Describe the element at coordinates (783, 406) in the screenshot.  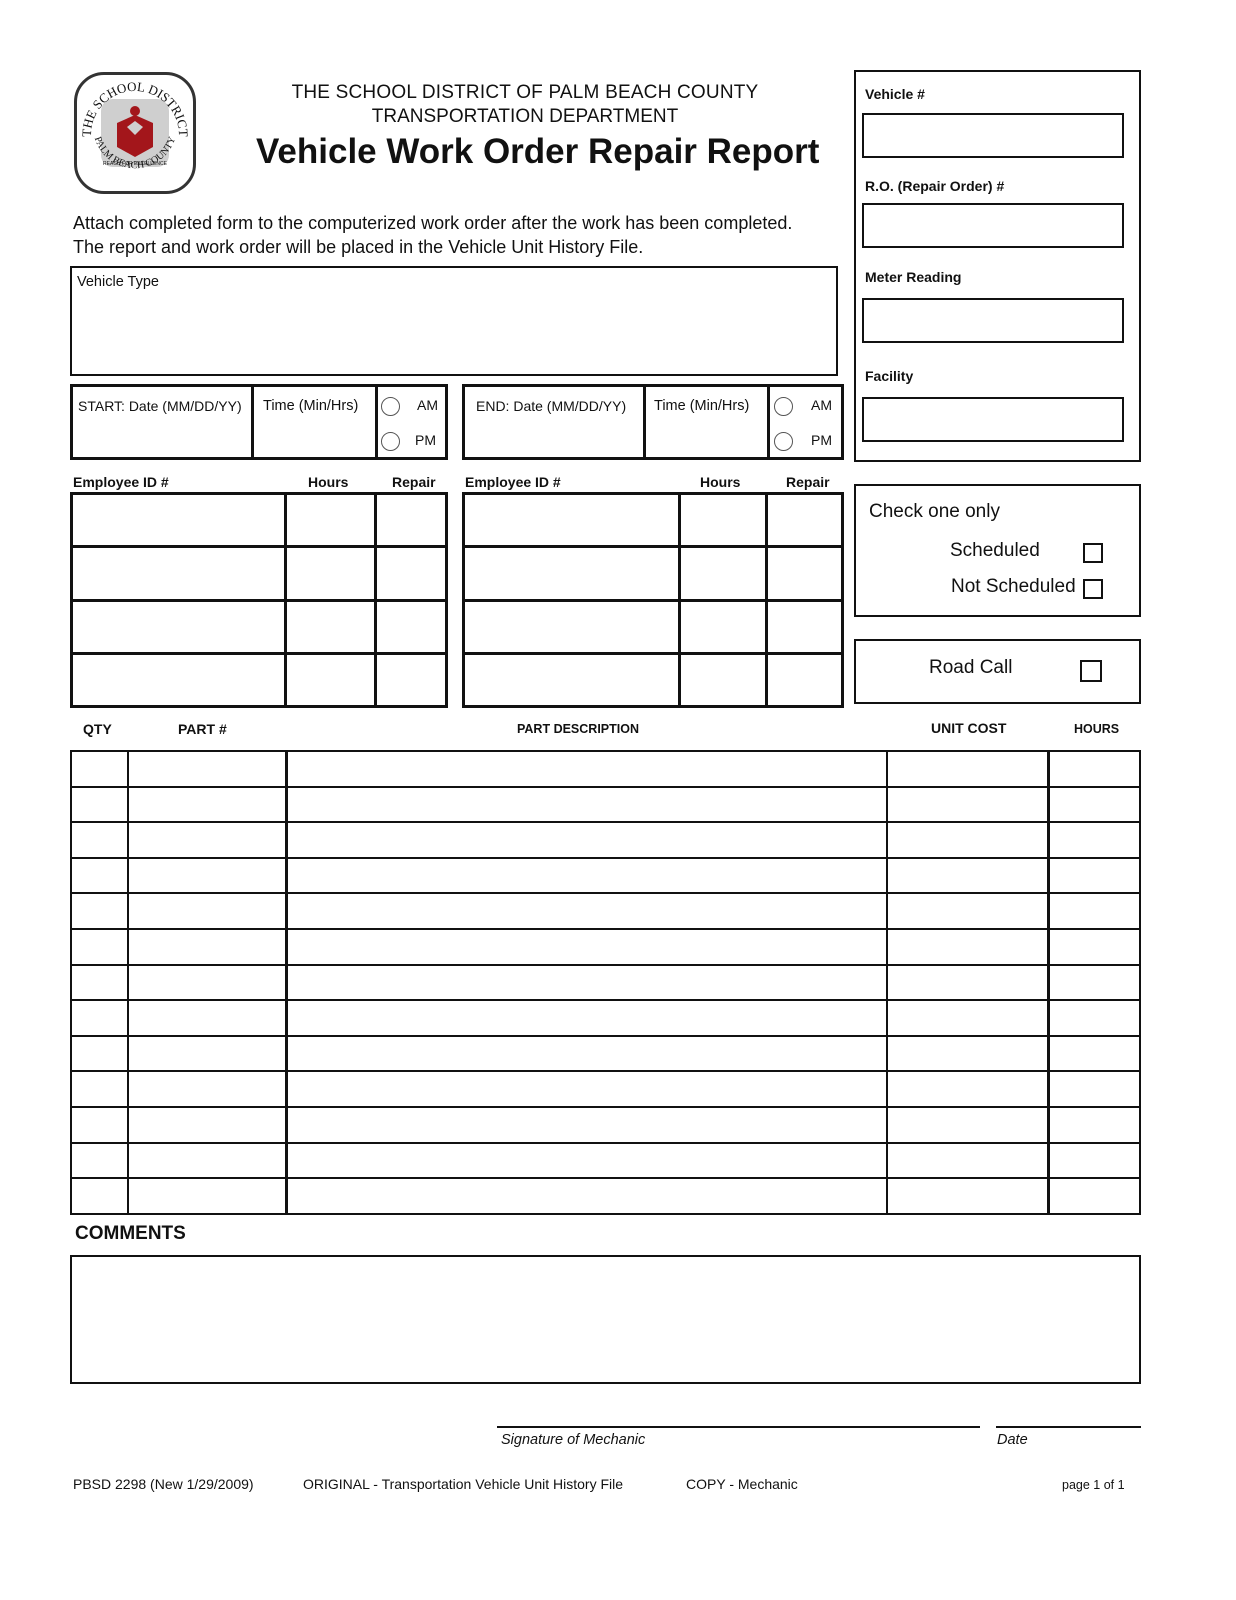
I see `end-am-radio` at that location.